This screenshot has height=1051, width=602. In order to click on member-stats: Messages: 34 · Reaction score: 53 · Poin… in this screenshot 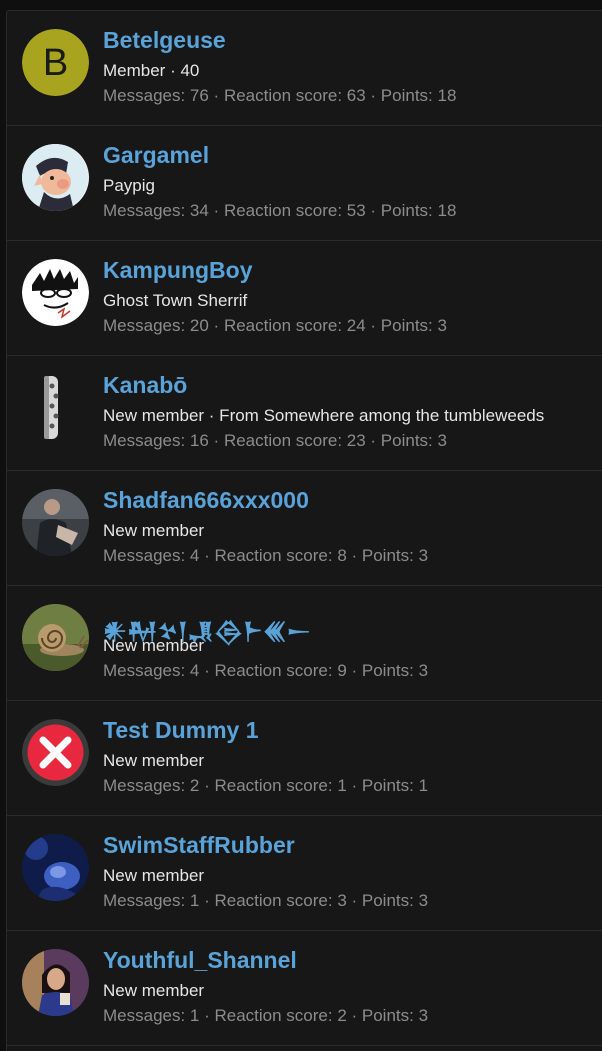, I will do `click(280, 210)`.